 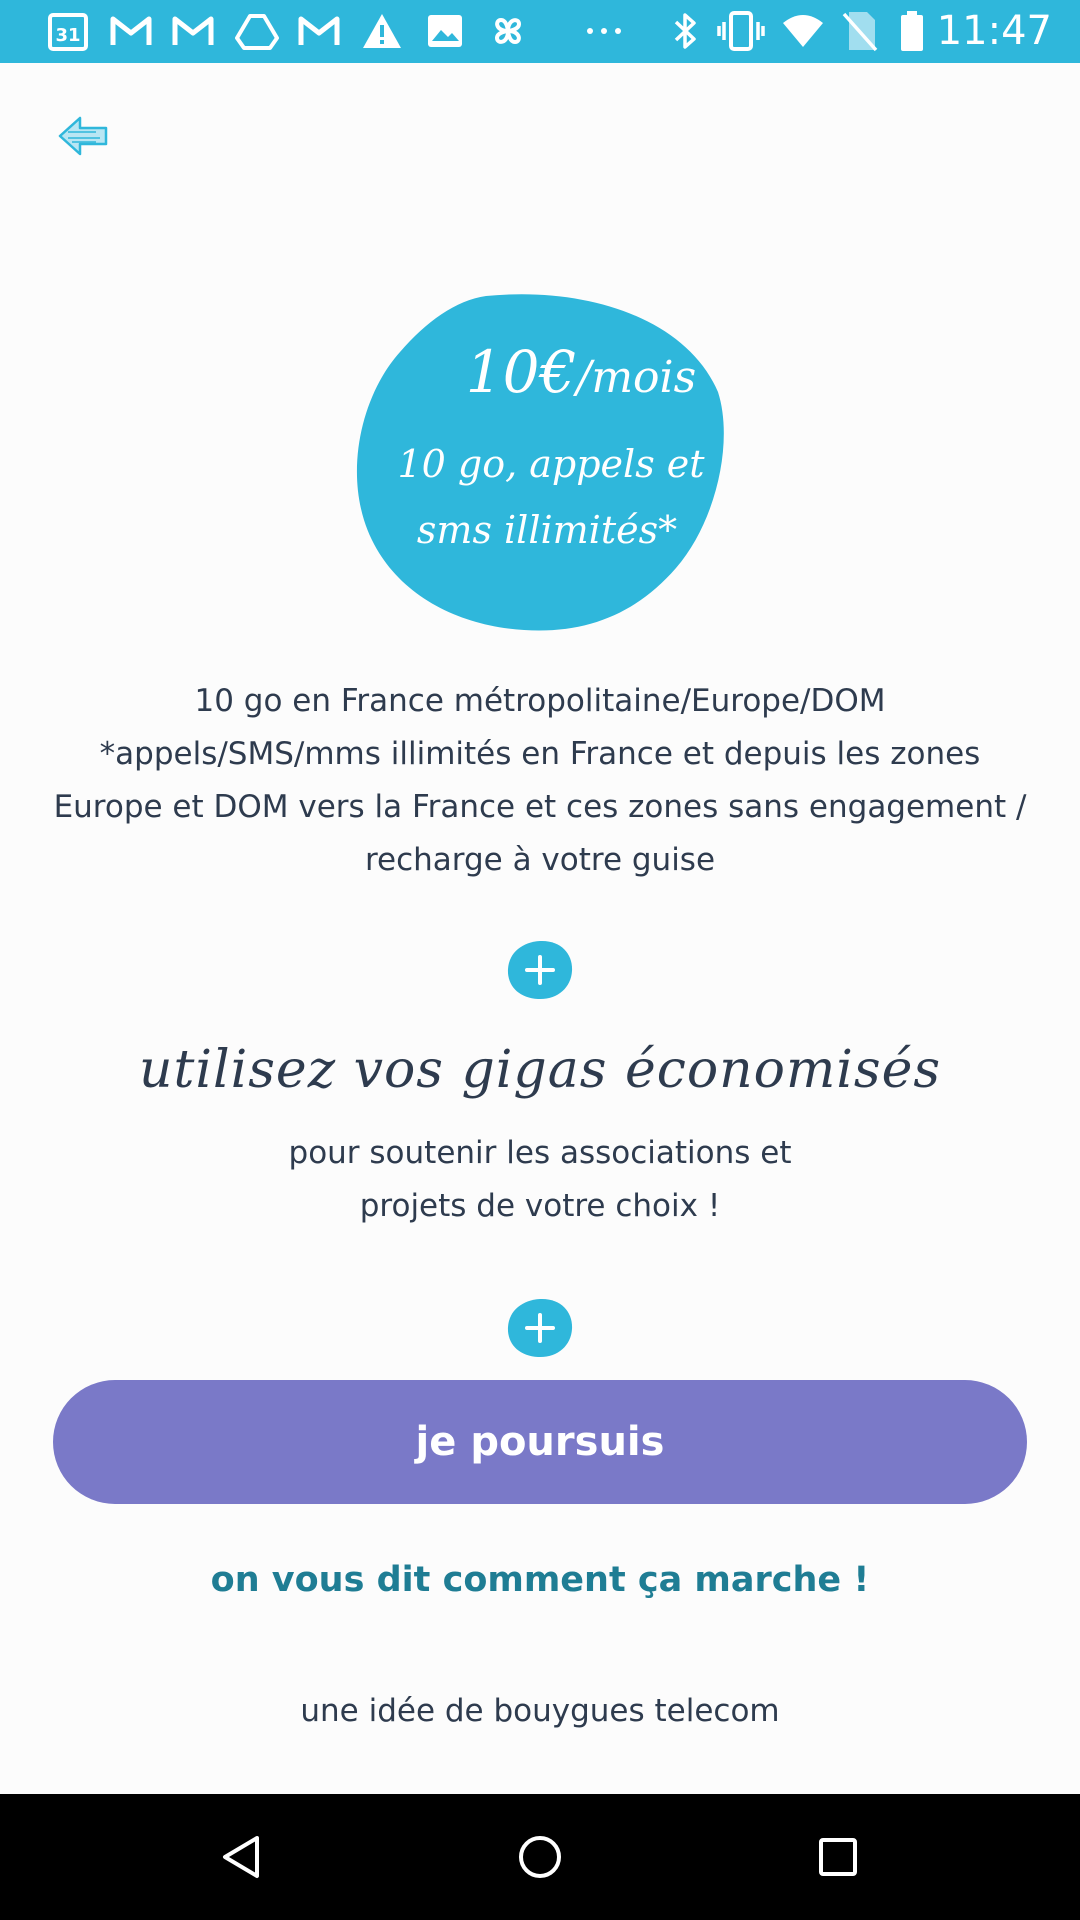 What do you see at coordinates (540, 1711) in the screenshot?
I see `footer-credit: une idée de bouygues telecom` at bounding box center [540, 1711].